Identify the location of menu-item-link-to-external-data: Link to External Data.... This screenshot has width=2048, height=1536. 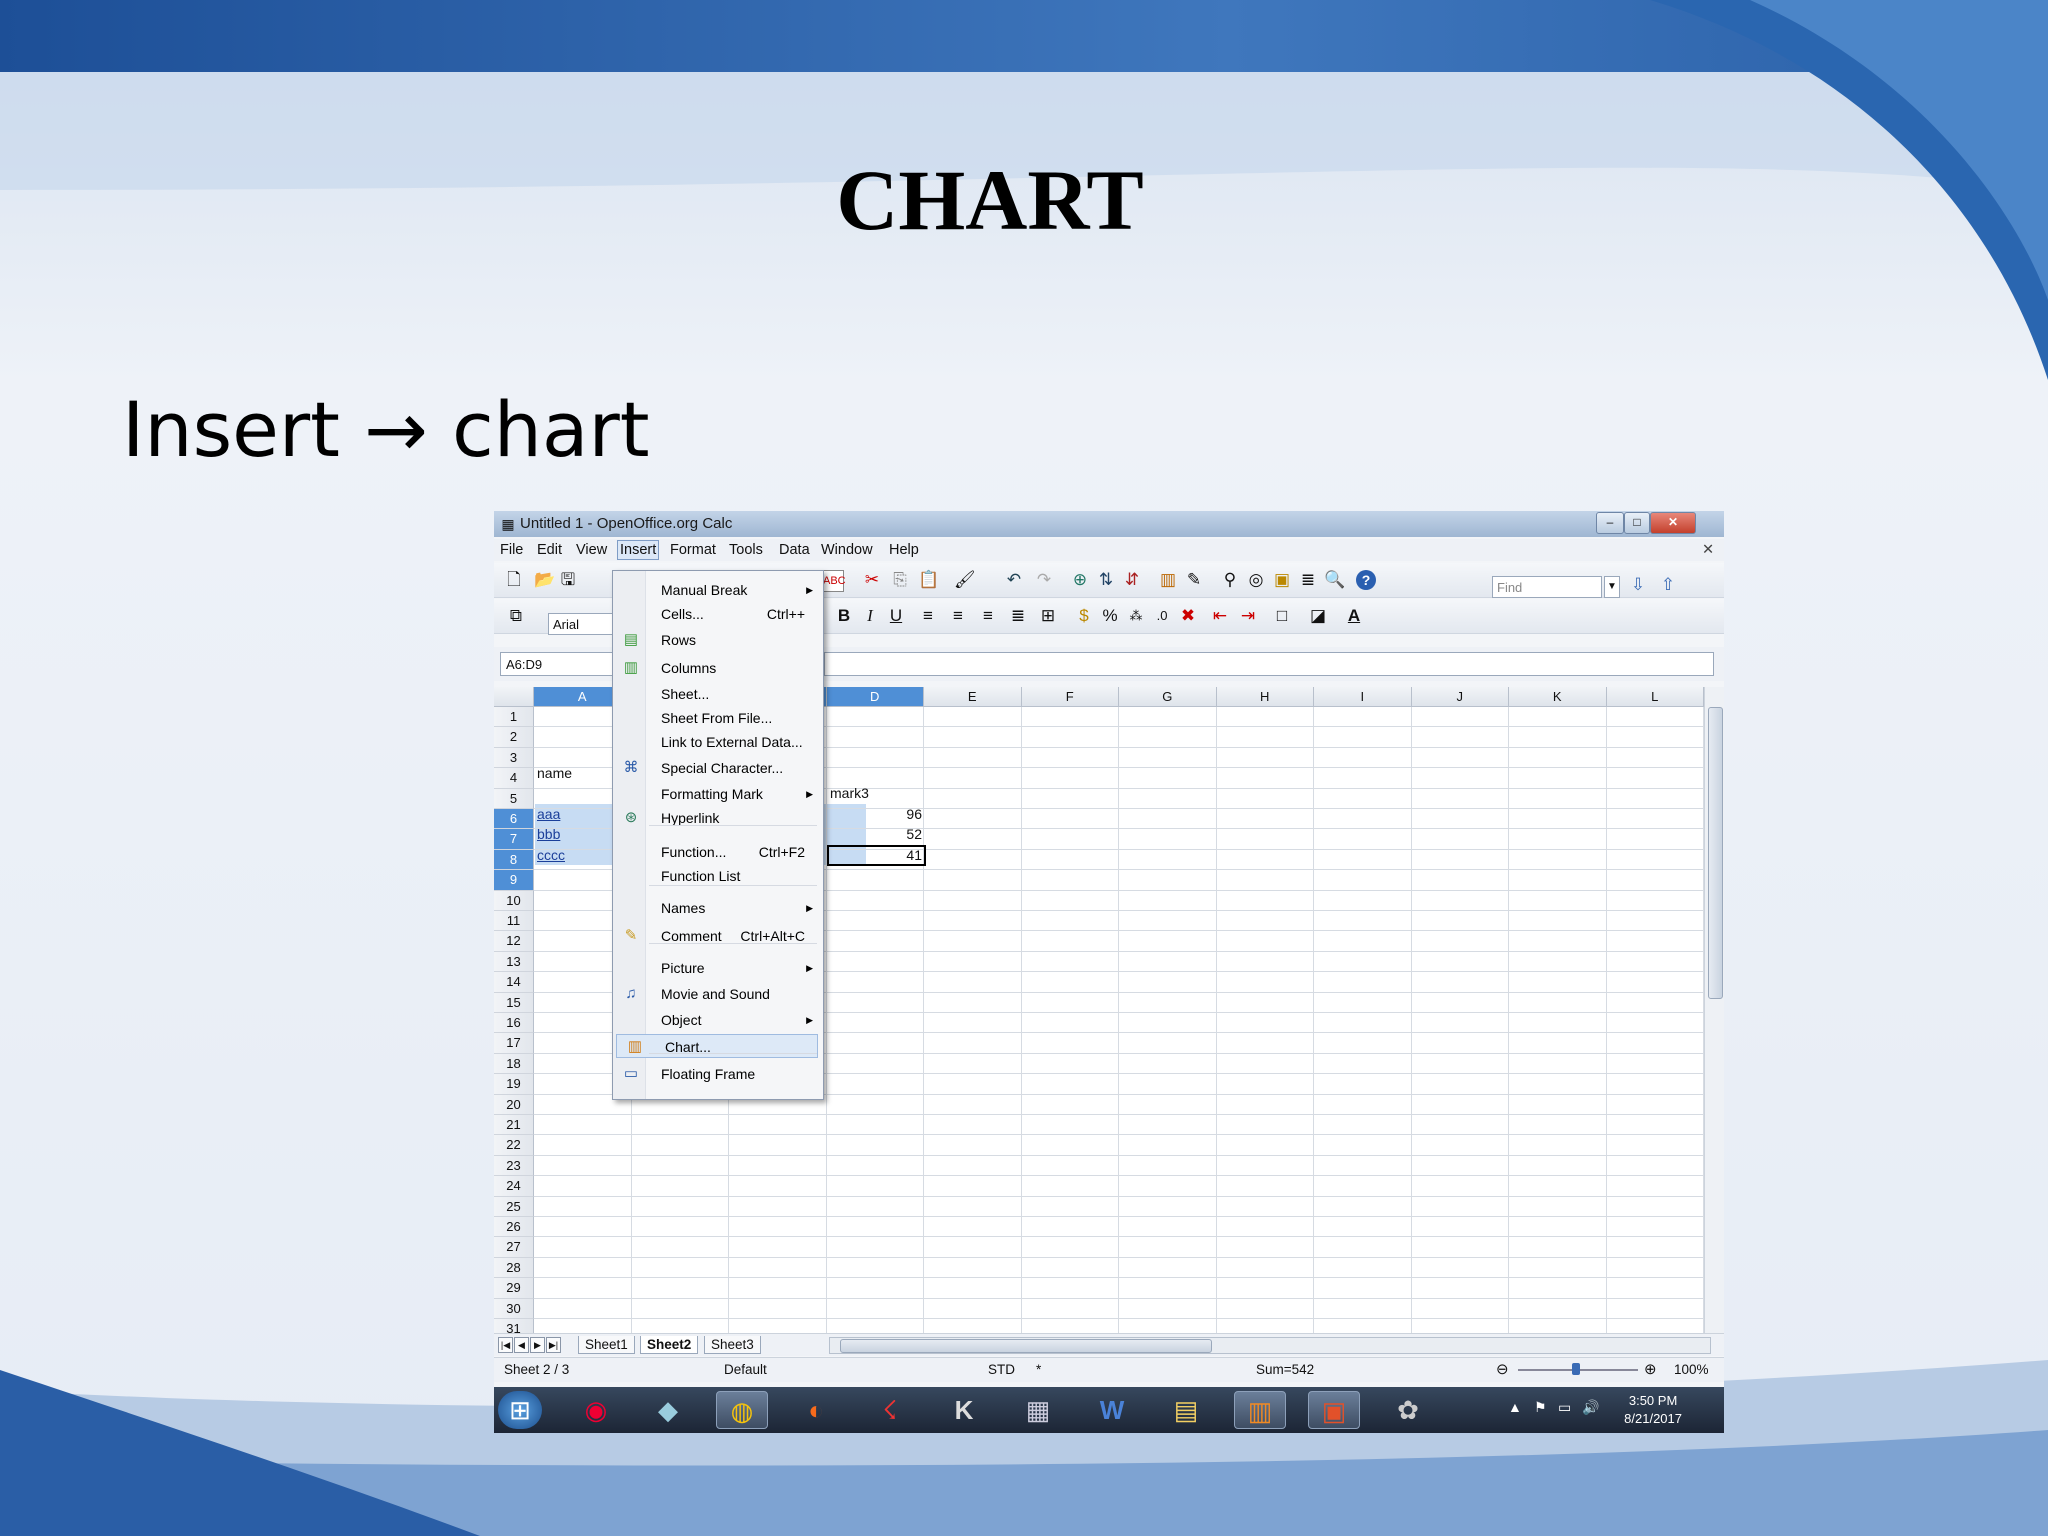
(717, 742).